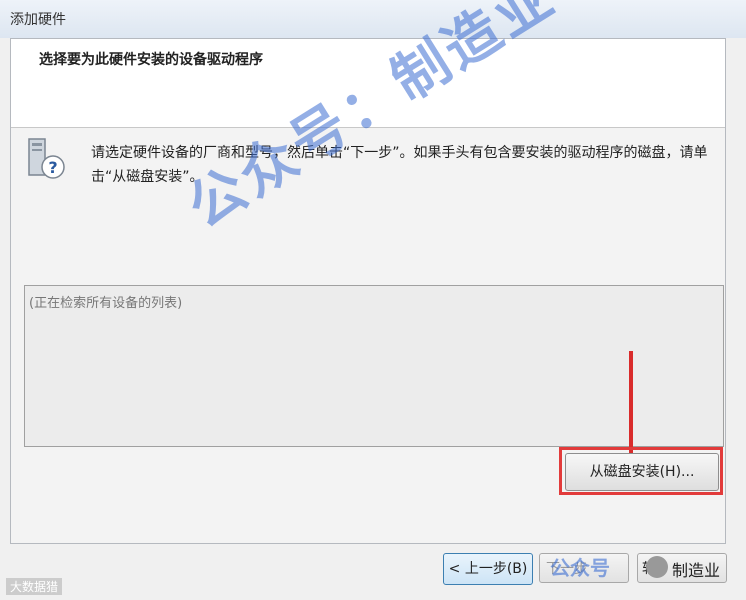 This screenshot has width=746, height=600. What do you see at coordinates (657, 567) in the screenshot?
I see `wechat-icon` at bounding box center [657, 567].